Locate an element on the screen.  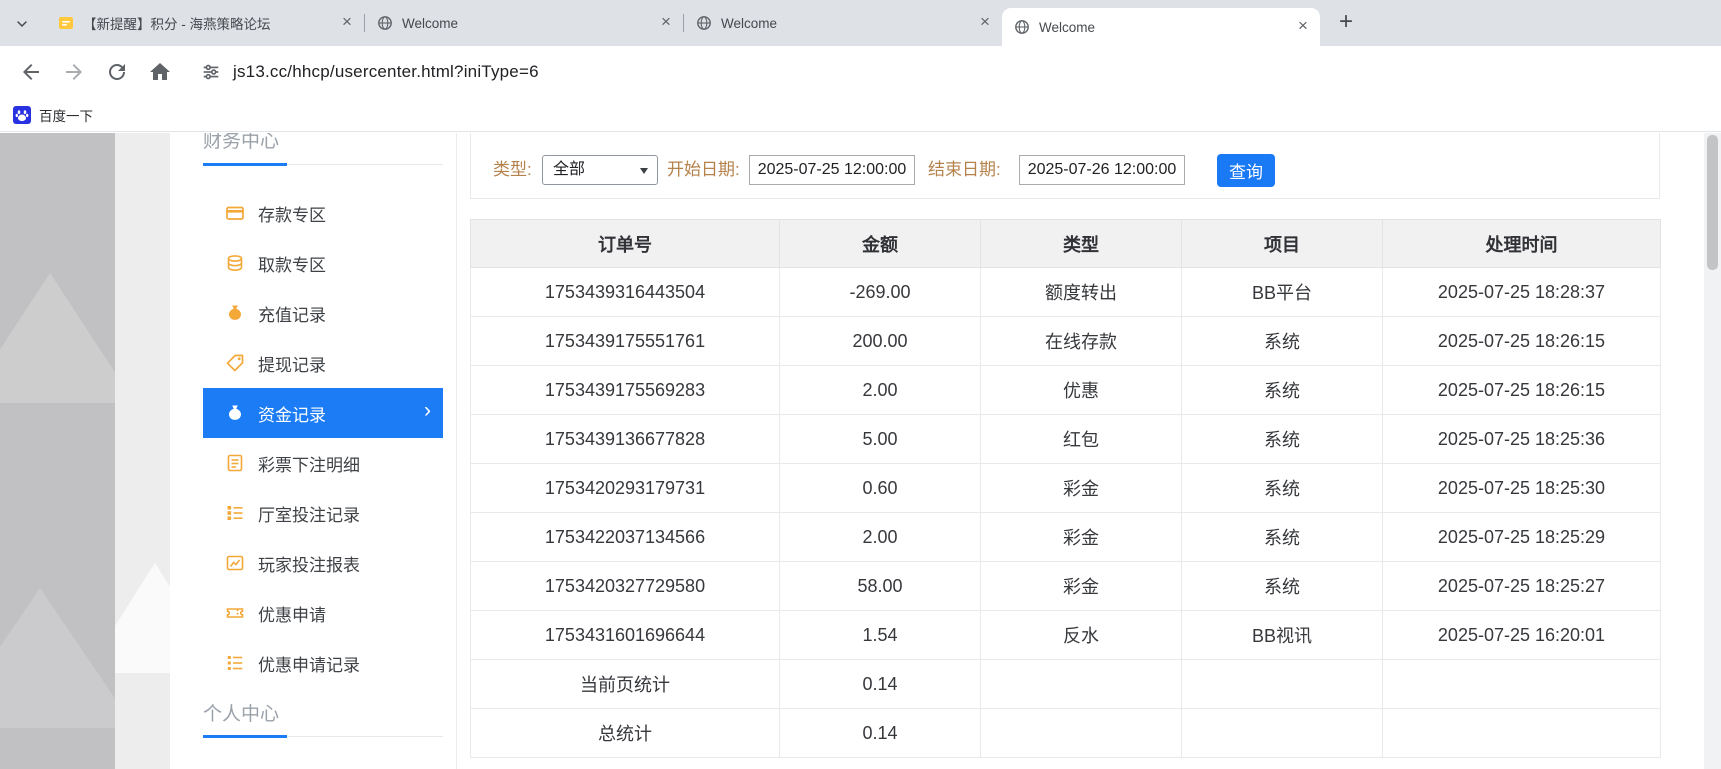
recharge-moneybag-icon is located at coordinates (235, 312).